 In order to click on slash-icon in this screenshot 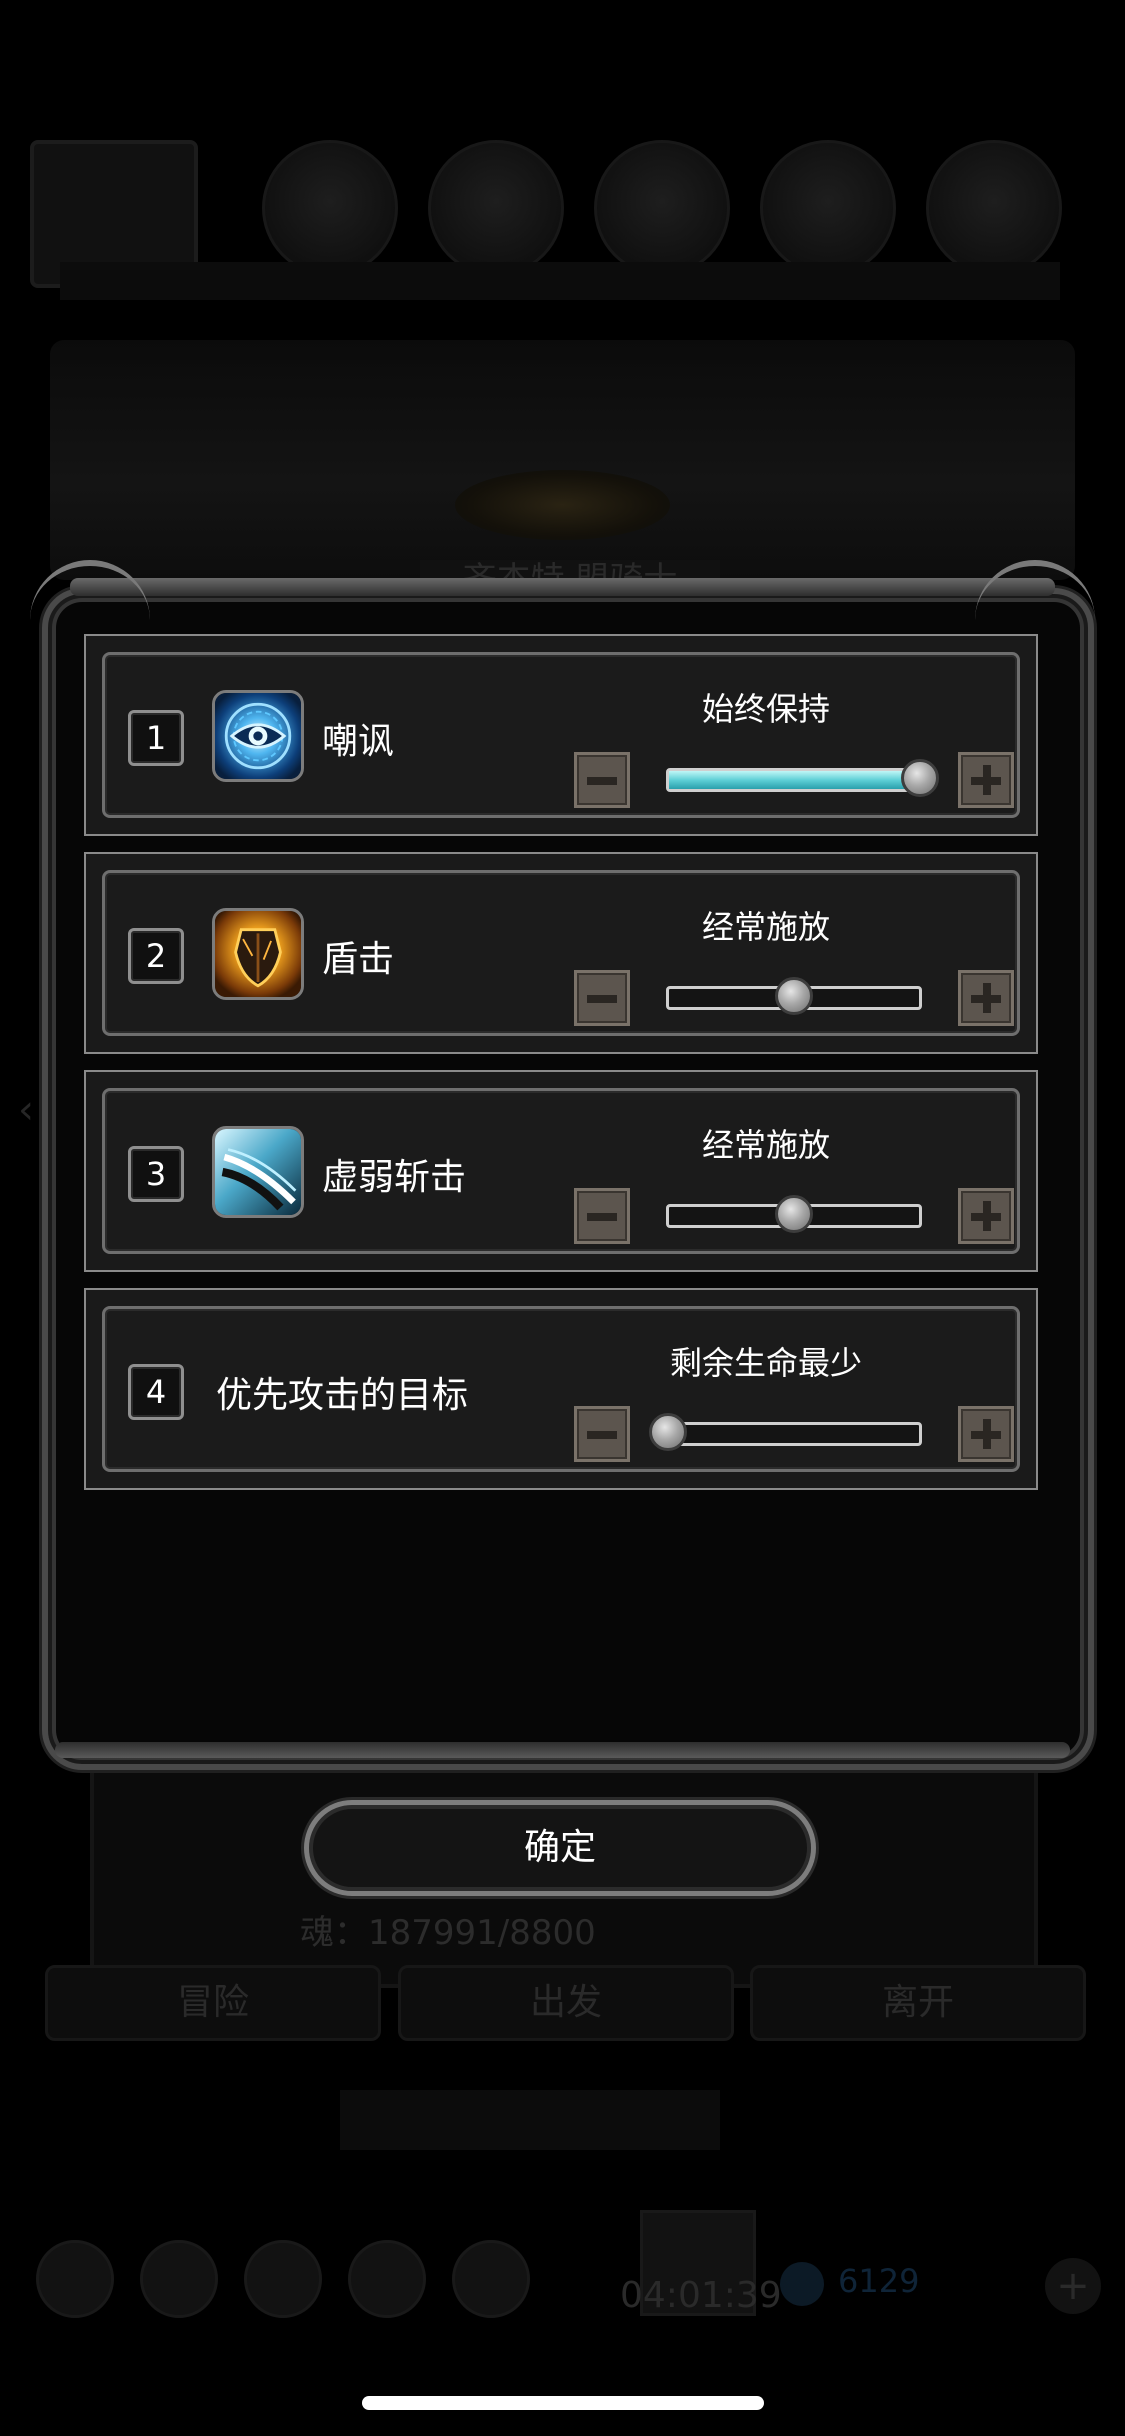, I will do `click(258, 1172)`.